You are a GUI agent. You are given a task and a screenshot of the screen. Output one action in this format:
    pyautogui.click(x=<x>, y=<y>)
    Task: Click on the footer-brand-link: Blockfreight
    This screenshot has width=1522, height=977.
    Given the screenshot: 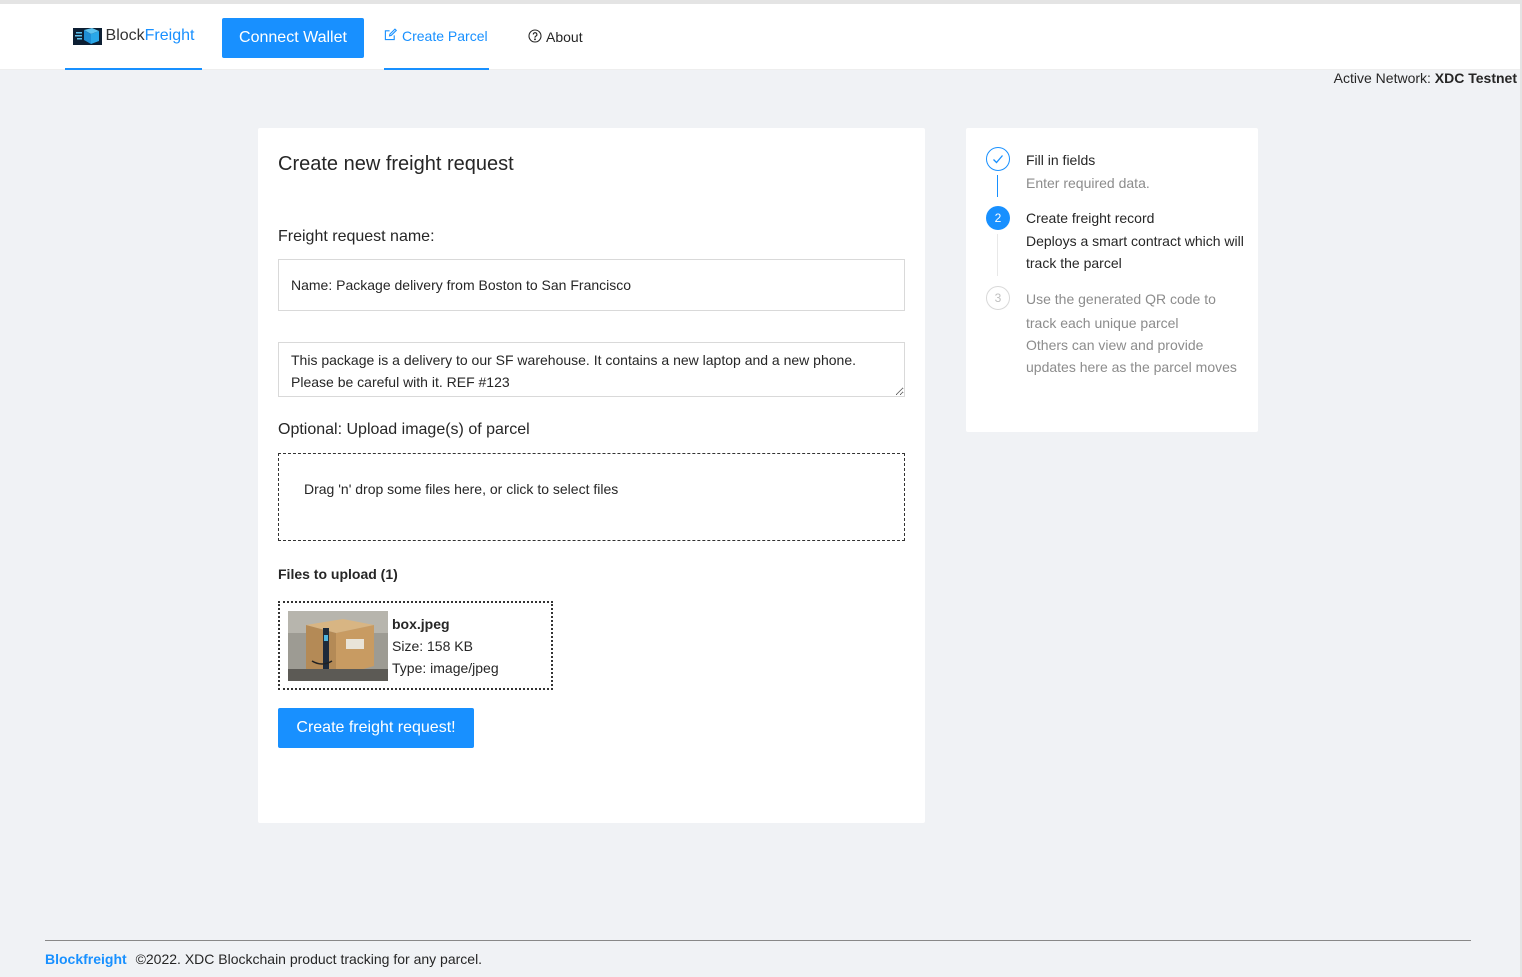 What is the action you would take?
    pyautogui.click(x=86, y=959)
    